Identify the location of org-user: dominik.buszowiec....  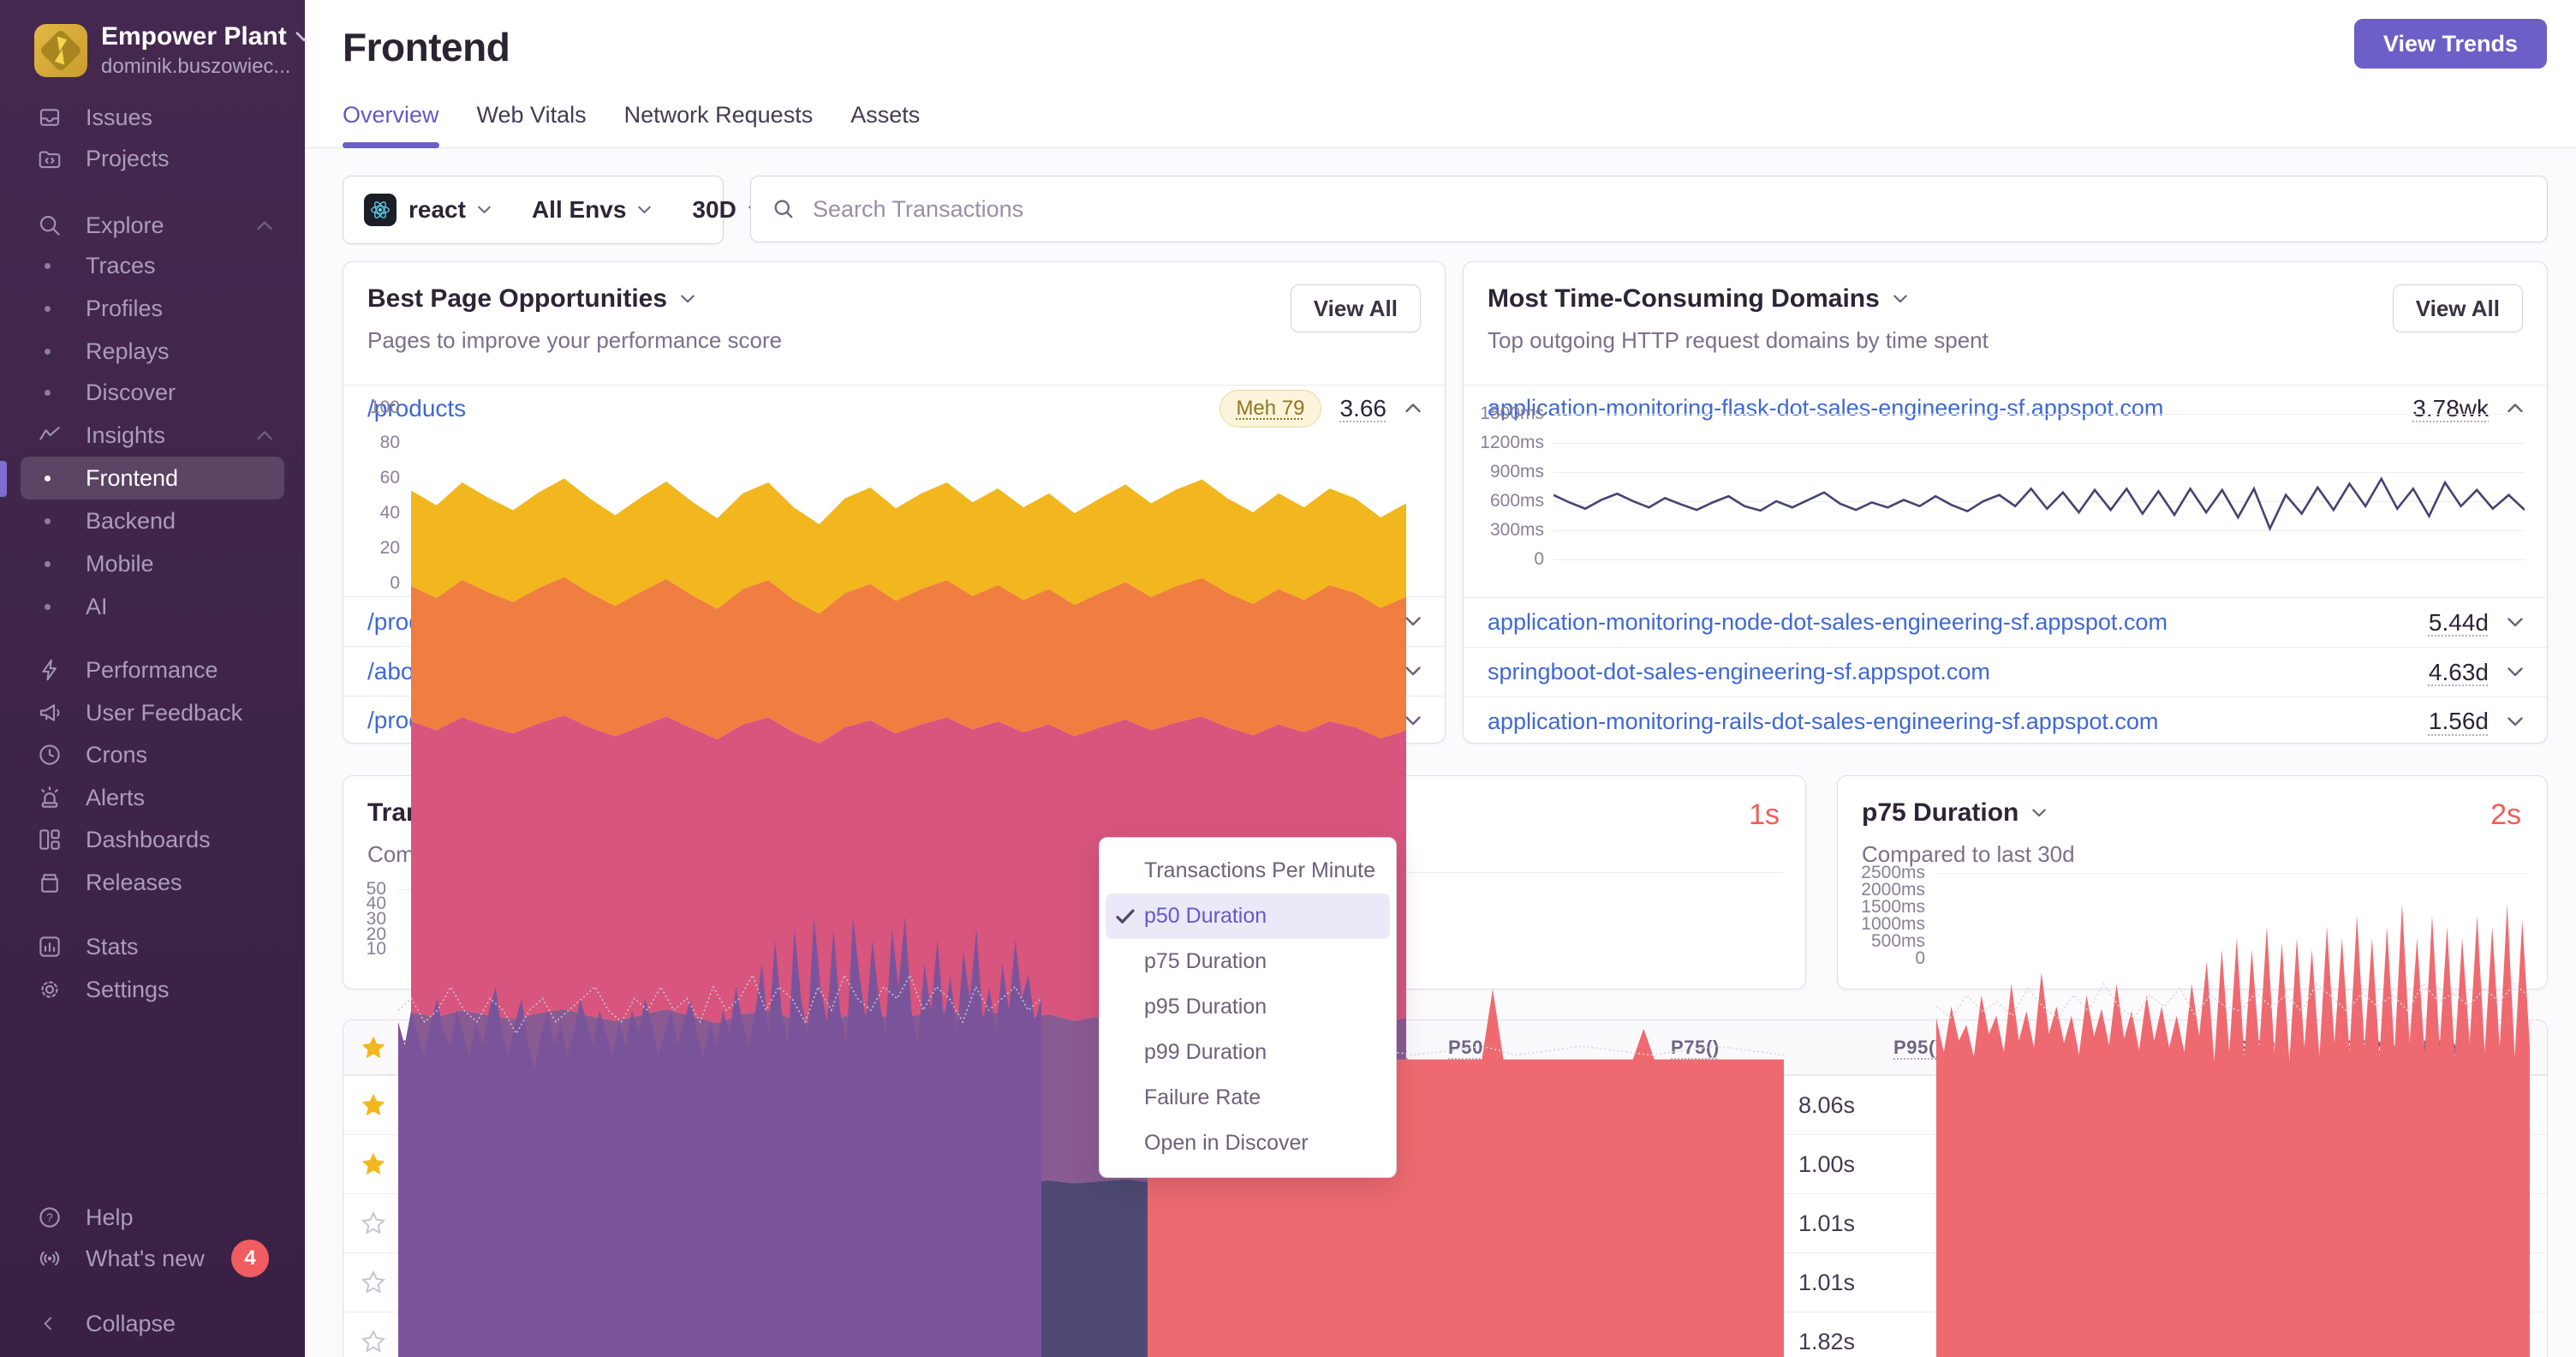
(196, 67).